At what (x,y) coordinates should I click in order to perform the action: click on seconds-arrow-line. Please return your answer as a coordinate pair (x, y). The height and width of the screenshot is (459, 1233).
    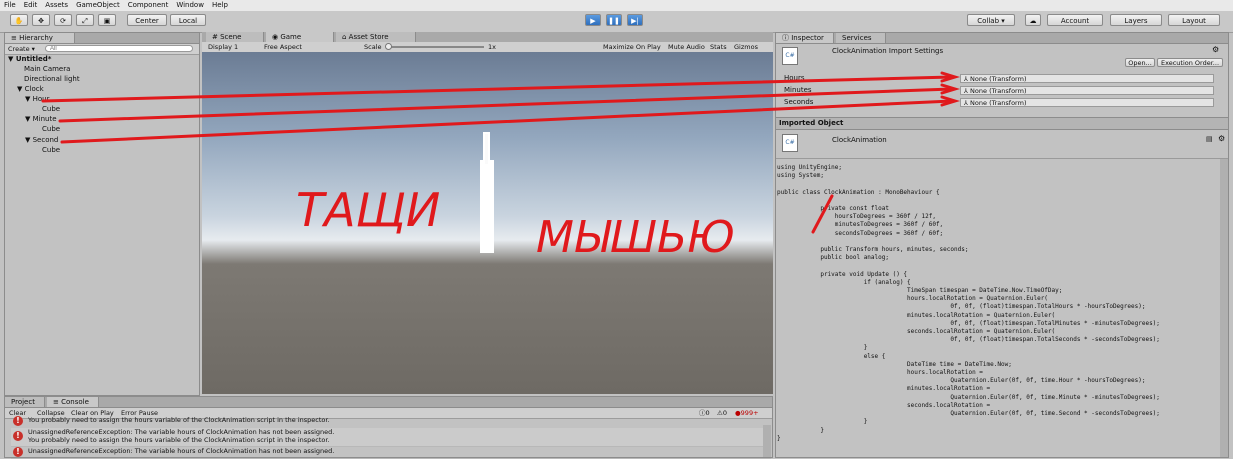
    Looking at the image, I should click on (507, 121).